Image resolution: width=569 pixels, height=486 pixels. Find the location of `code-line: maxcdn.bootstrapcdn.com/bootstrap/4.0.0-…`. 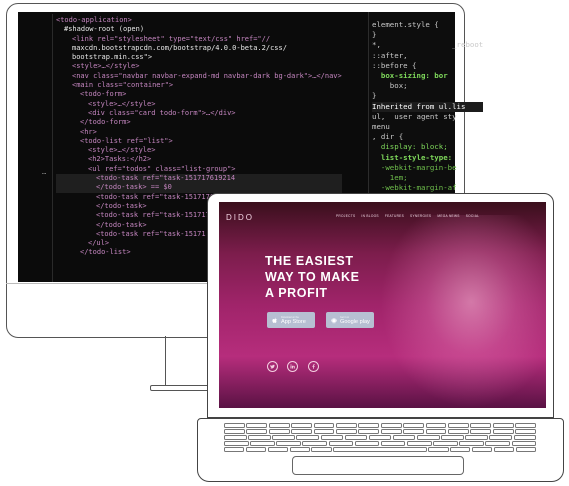

code-line: maxcdn.bootstrapcdn.com/bootstrap/4.0.0-… is located at coordinates (199, 48).